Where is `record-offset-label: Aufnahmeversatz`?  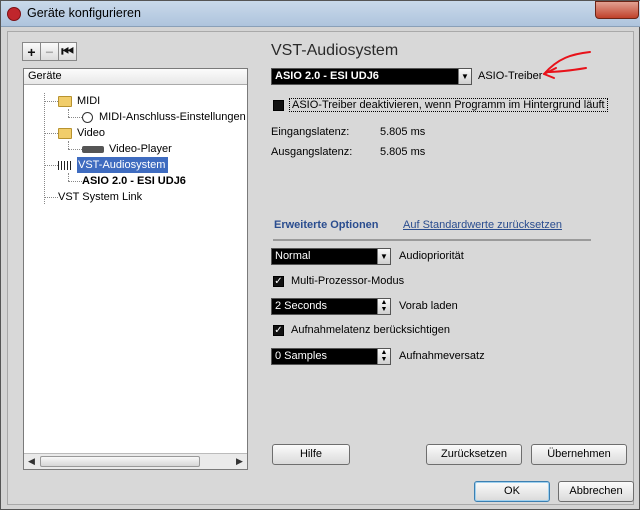
record-offset-label: Aufnahmeversatz is located at coordinates (442, 356).